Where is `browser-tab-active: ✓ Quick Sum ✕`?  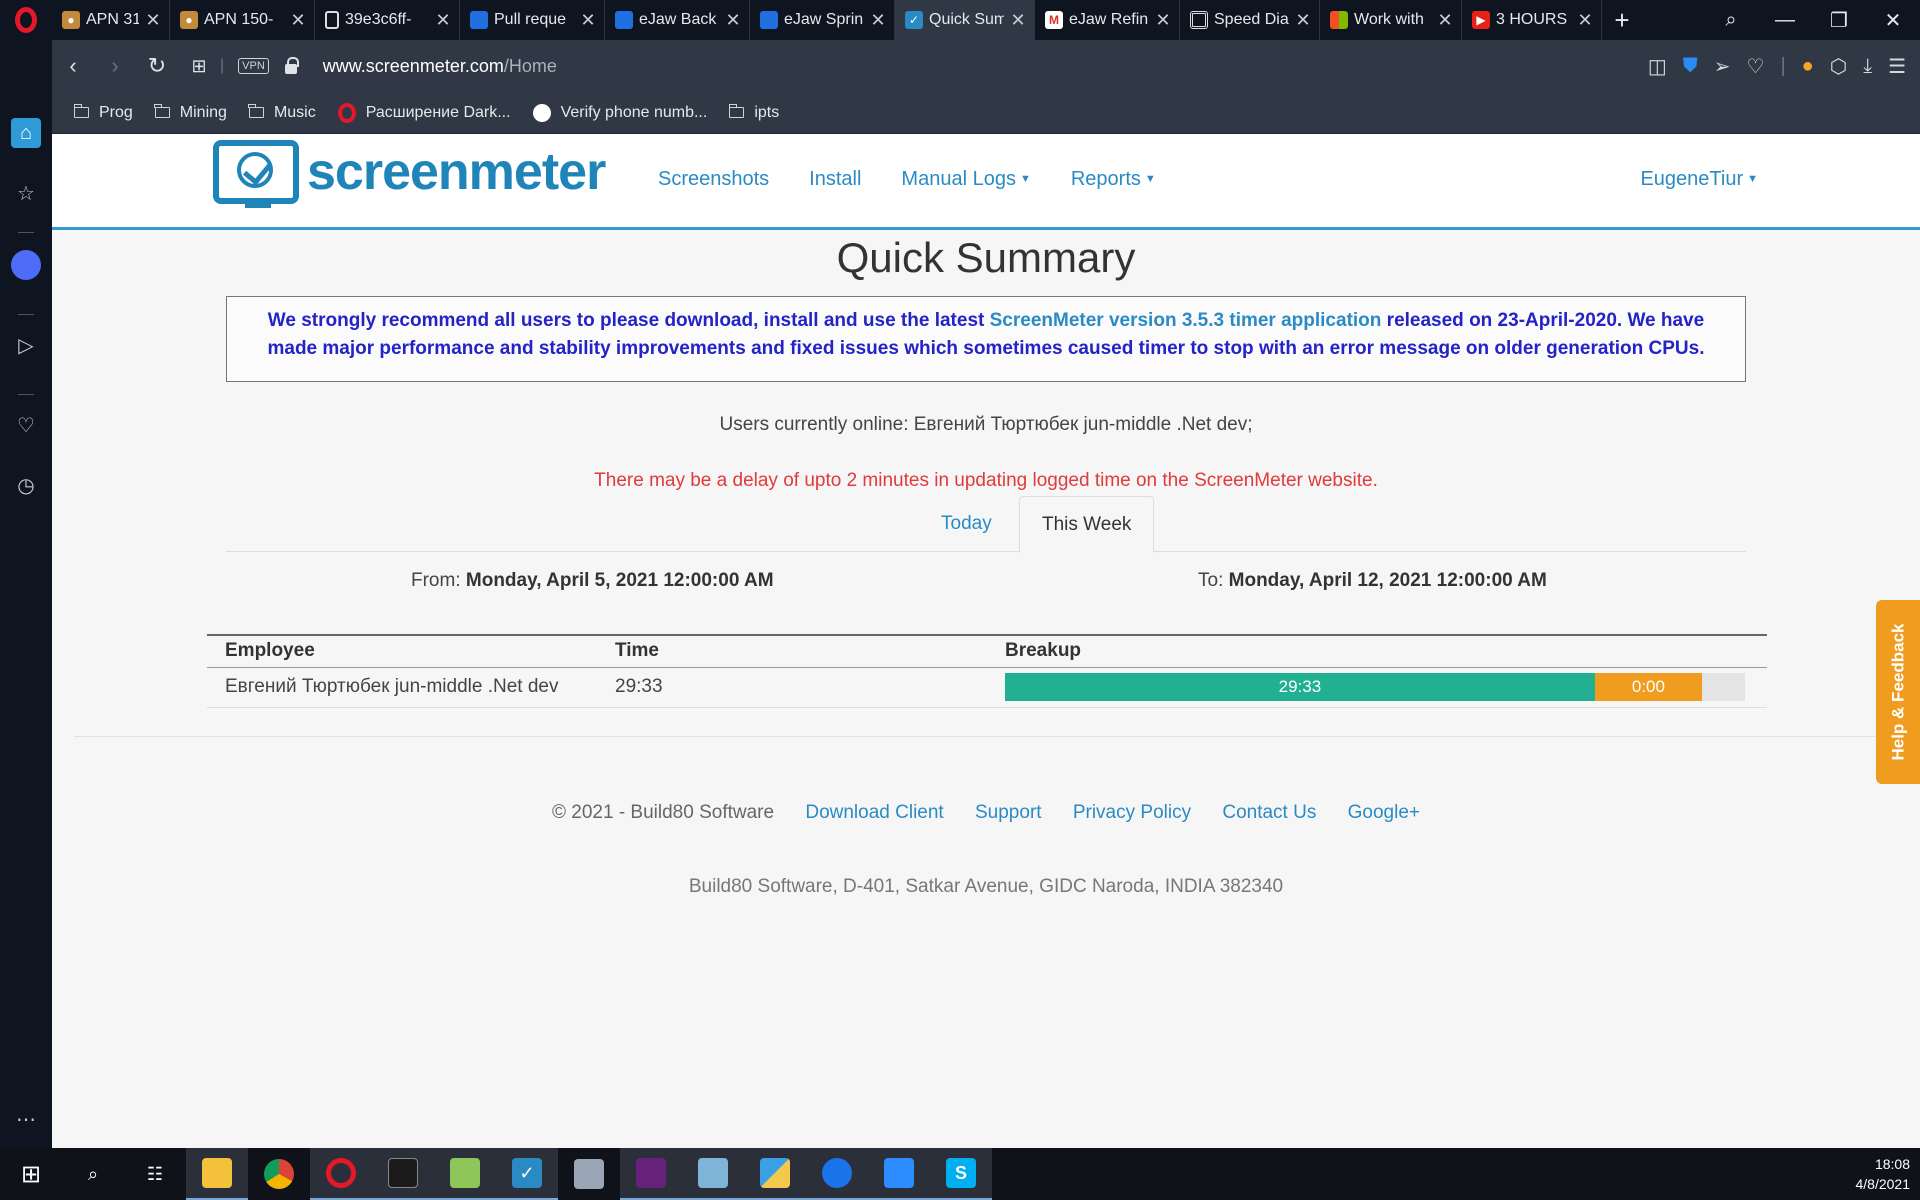 browser-tab-active: ✓ Quick Sum ✕ is located at coordinates (965, 20).